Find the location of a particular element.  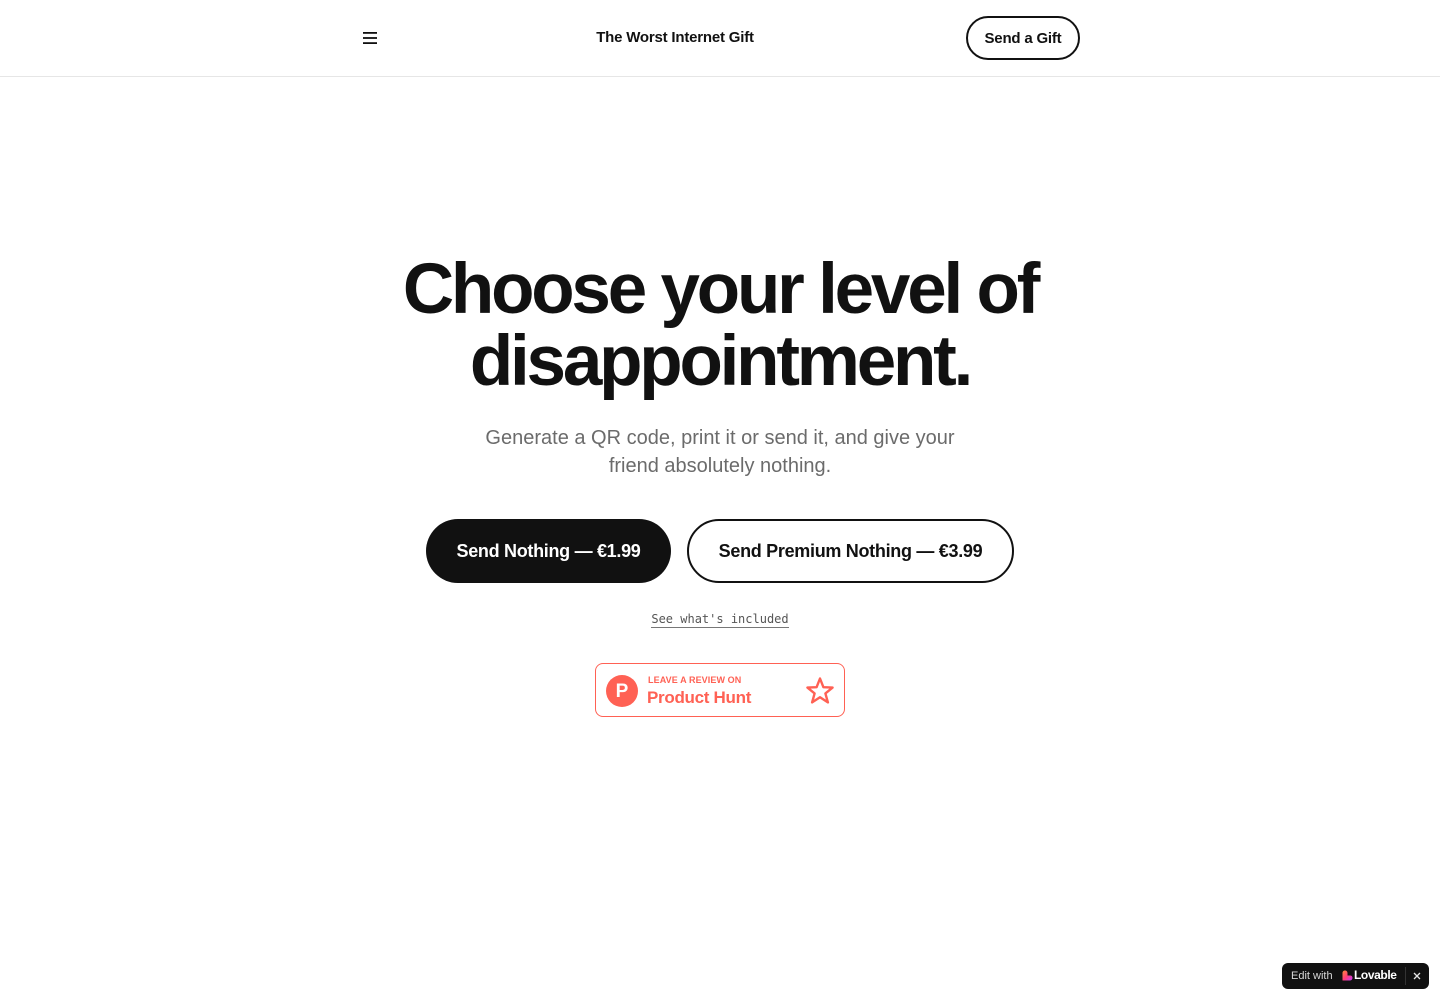

lovable-divider is located at coordinates (1405, 976).